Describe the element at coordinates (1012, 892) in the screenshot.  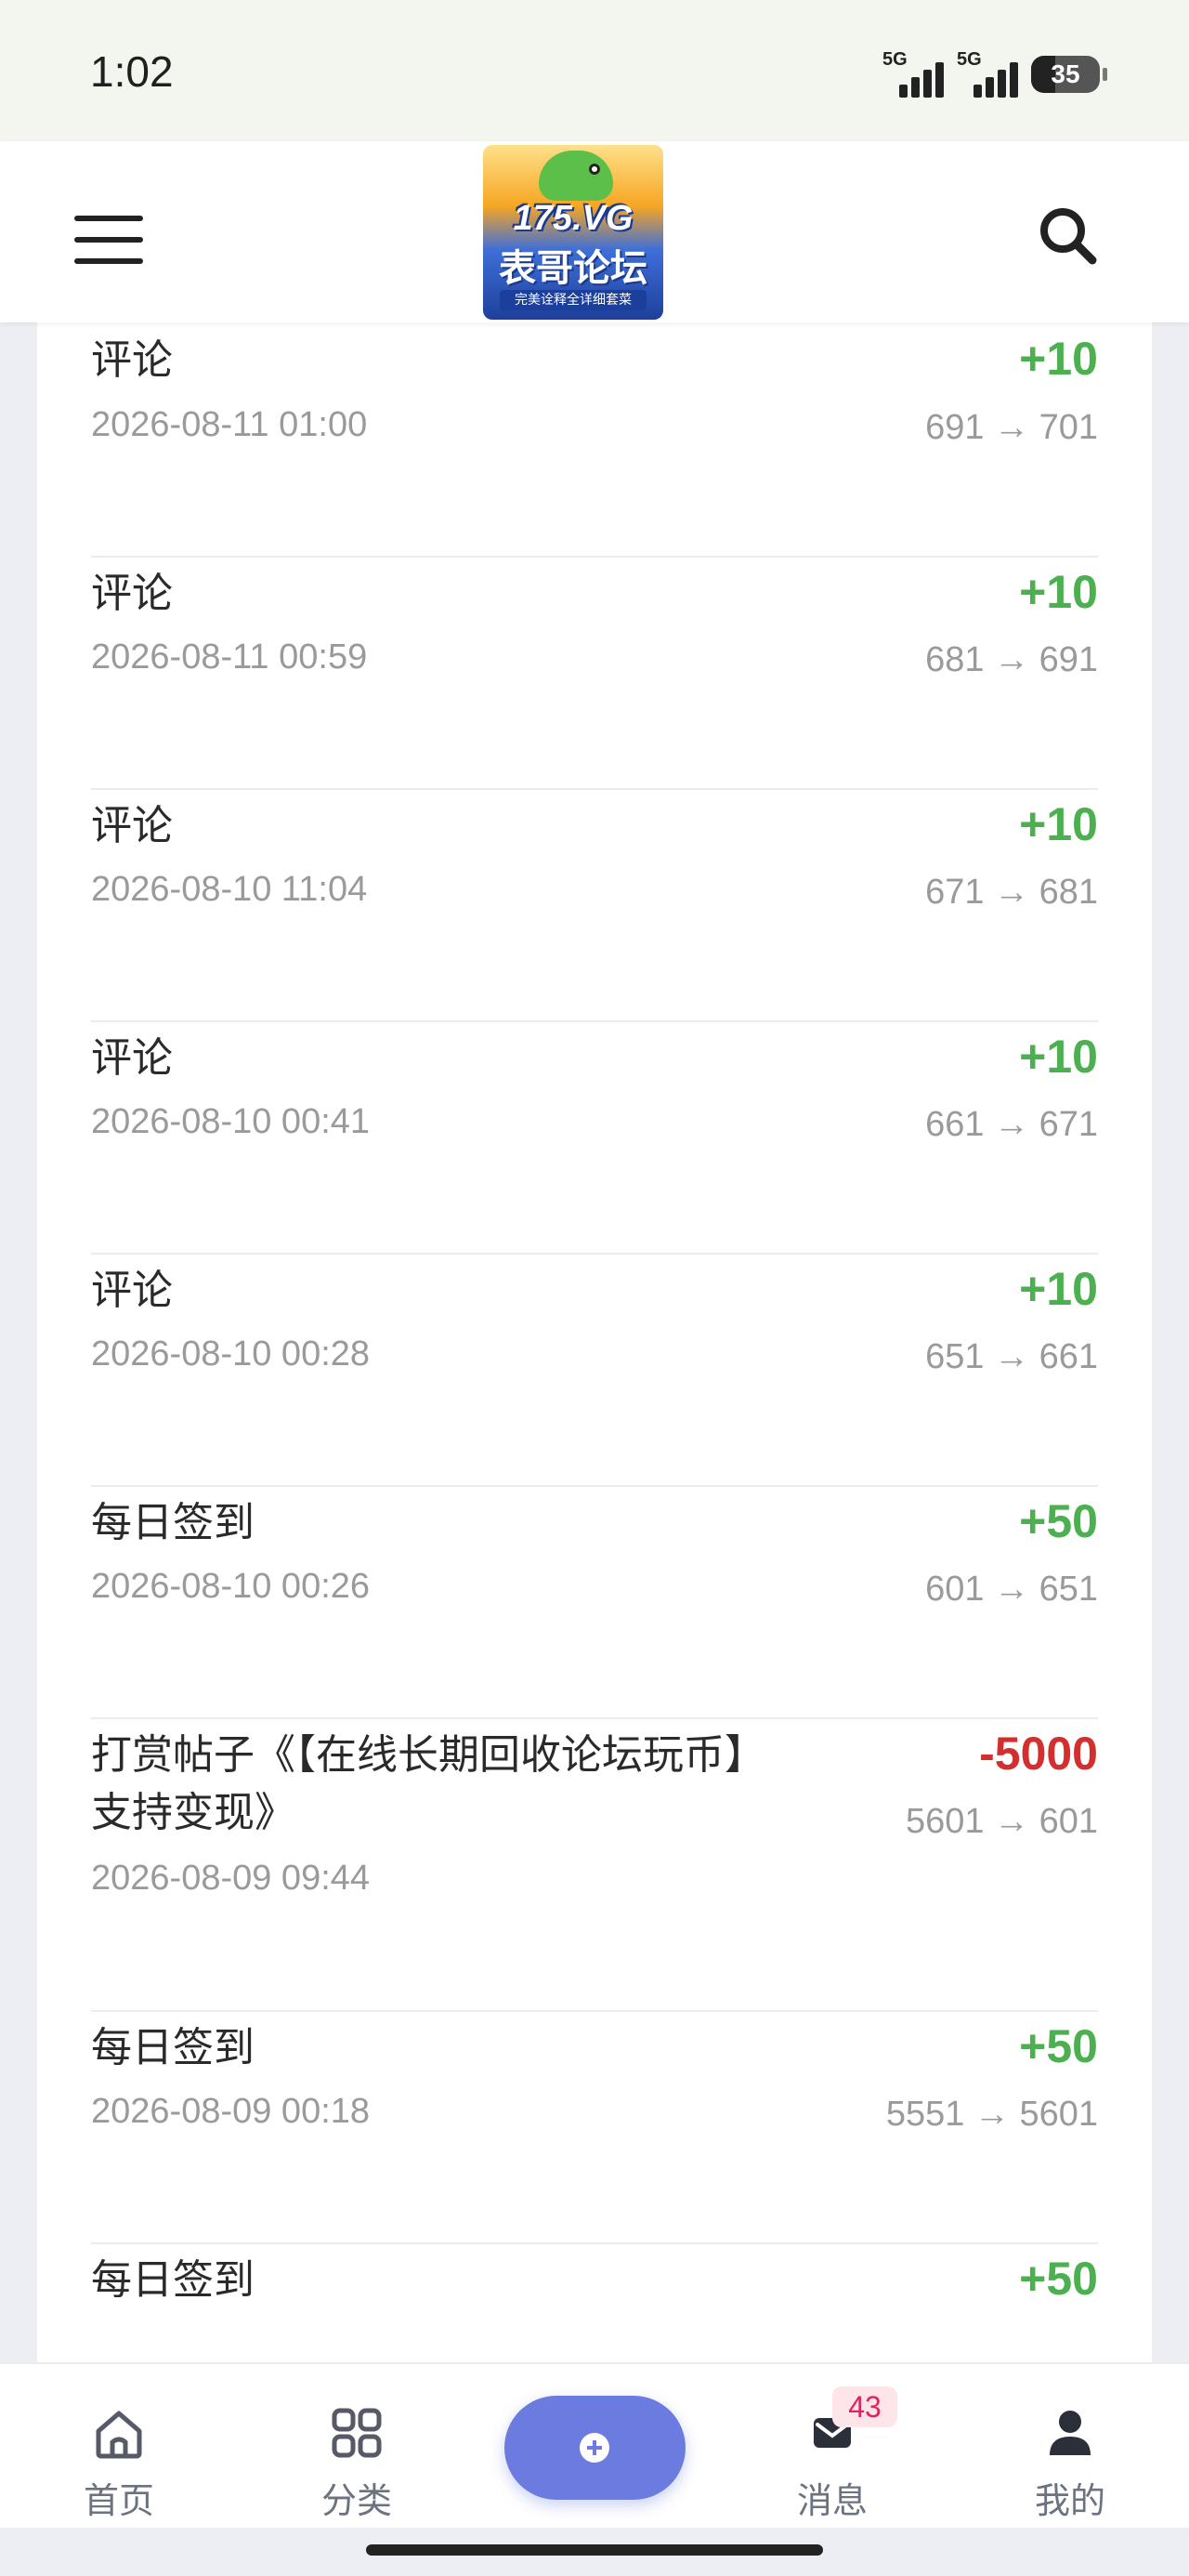
I see `item-balance-change: 671 → 681` at that location.